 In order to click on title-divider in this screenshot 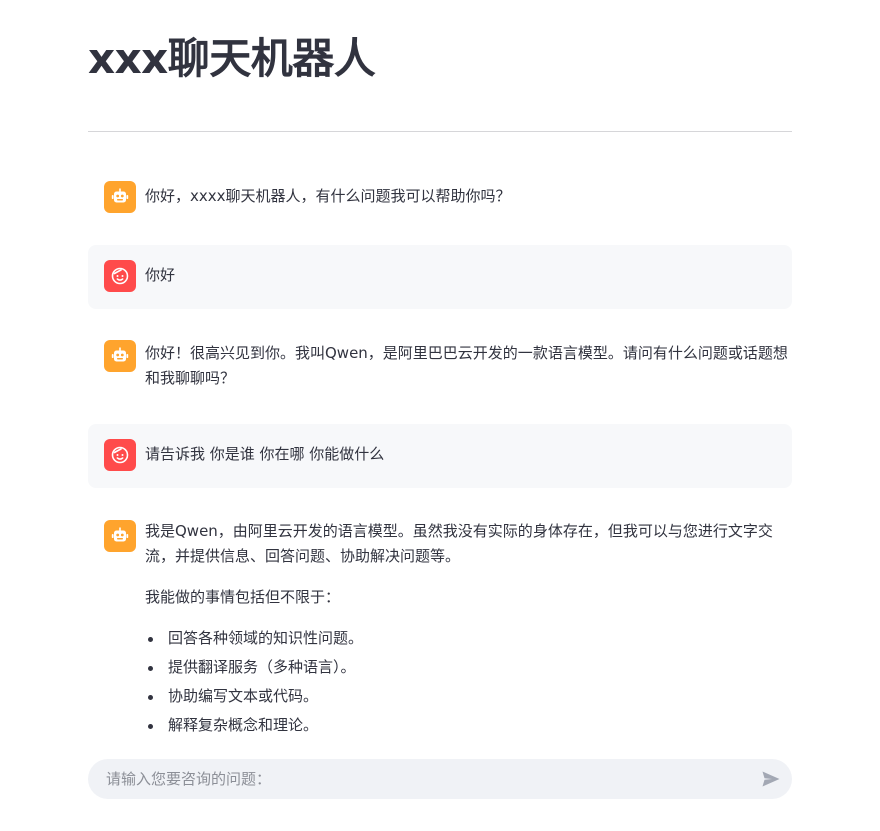, I will do `click(440, 131)`.